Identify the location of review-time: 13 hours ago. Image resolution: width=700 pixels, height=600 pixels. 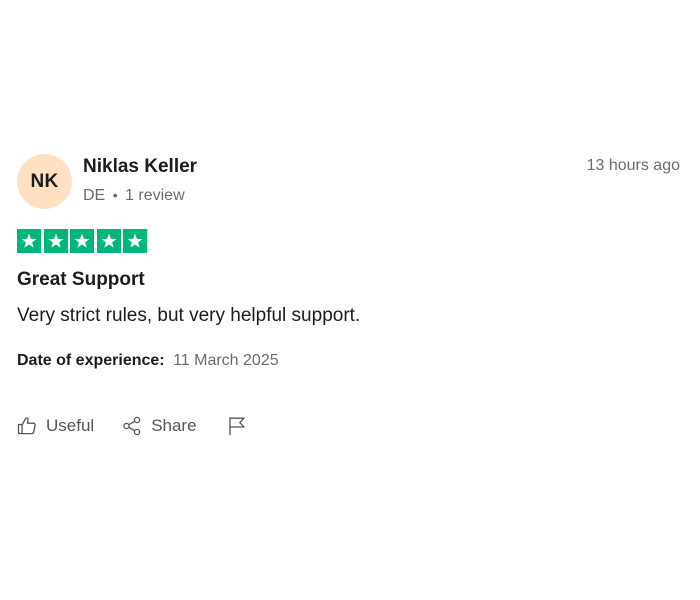
(633, 165).